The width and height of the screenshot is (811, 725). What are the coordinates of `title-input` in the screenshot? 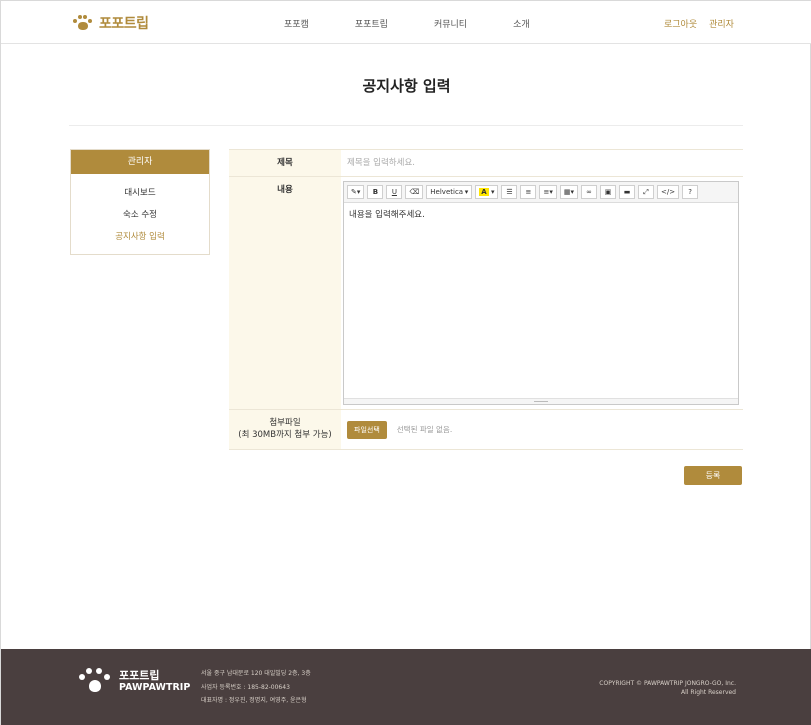 It's located at (542, 163).